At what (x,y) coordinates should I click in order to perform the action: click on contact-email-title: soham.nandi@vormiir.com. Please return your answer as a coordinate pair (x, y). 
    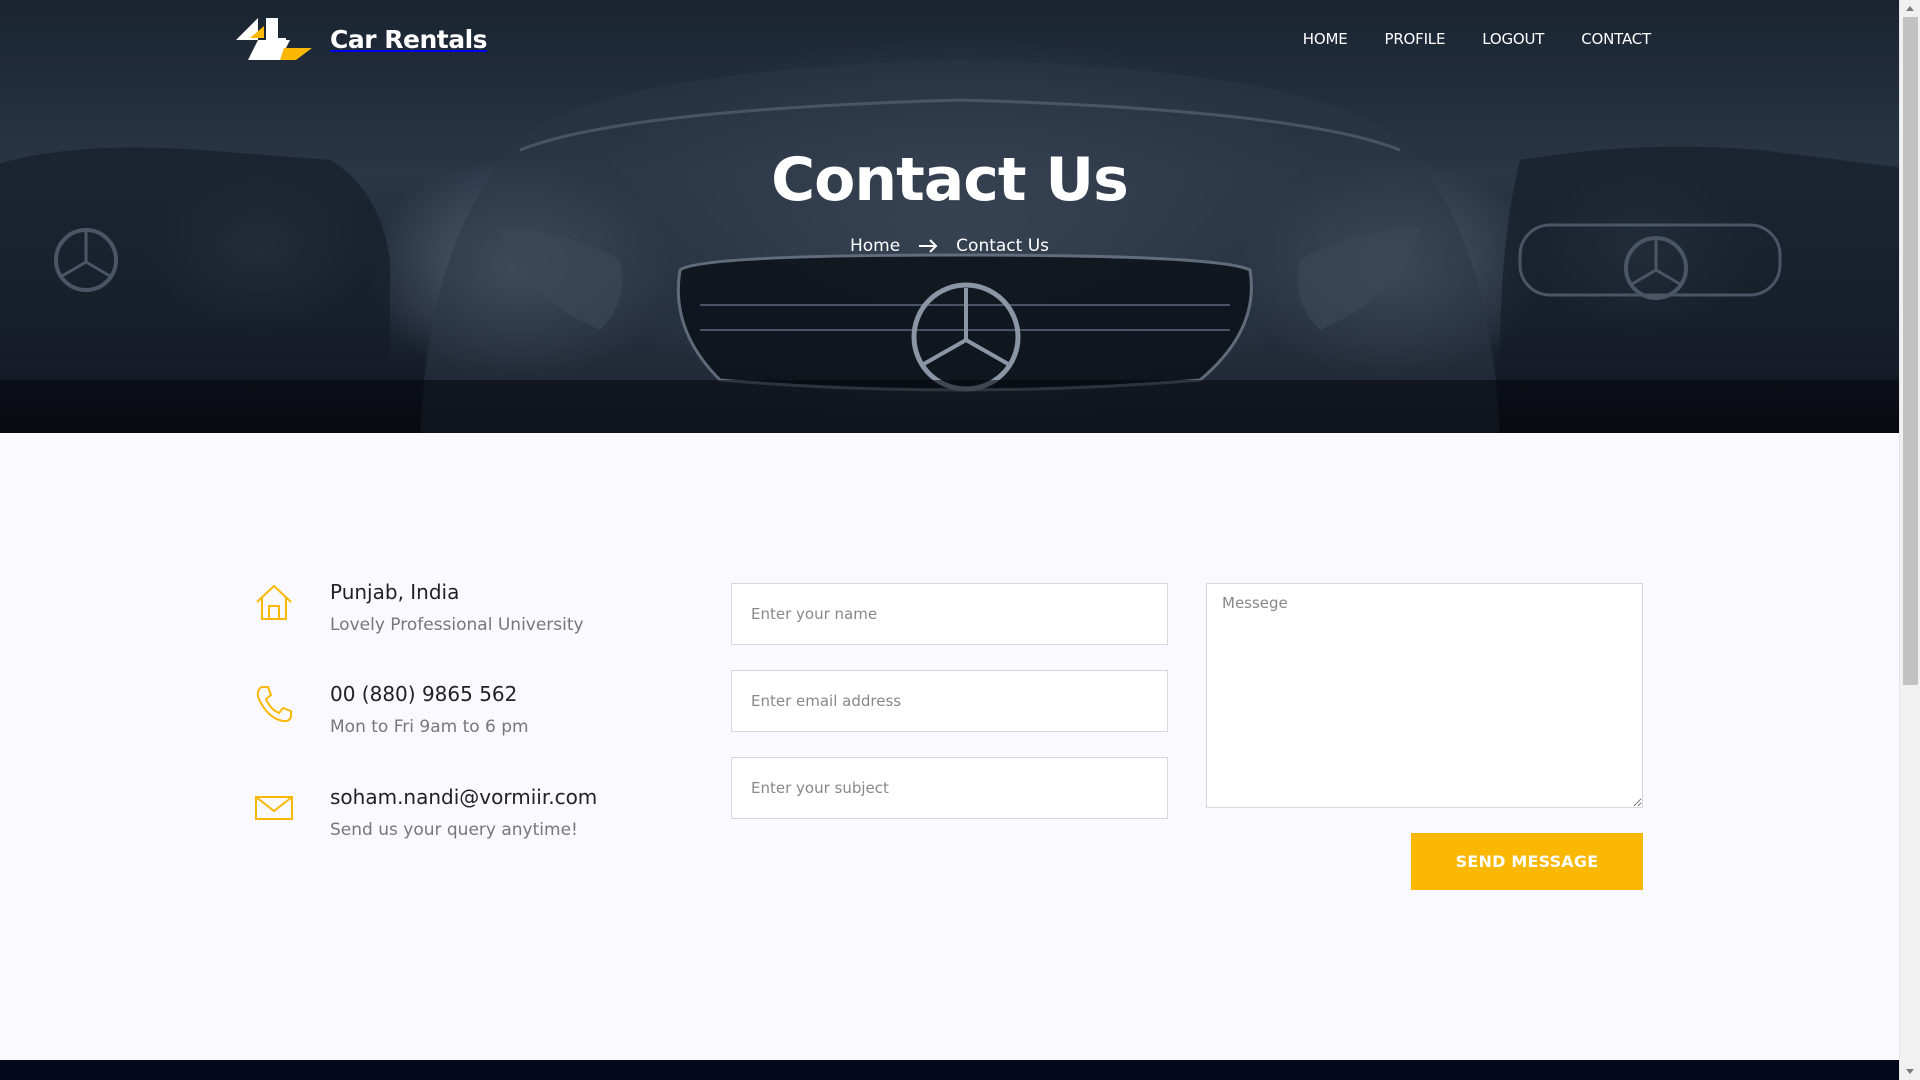
    Looking at the image, I should click on (464, 797).